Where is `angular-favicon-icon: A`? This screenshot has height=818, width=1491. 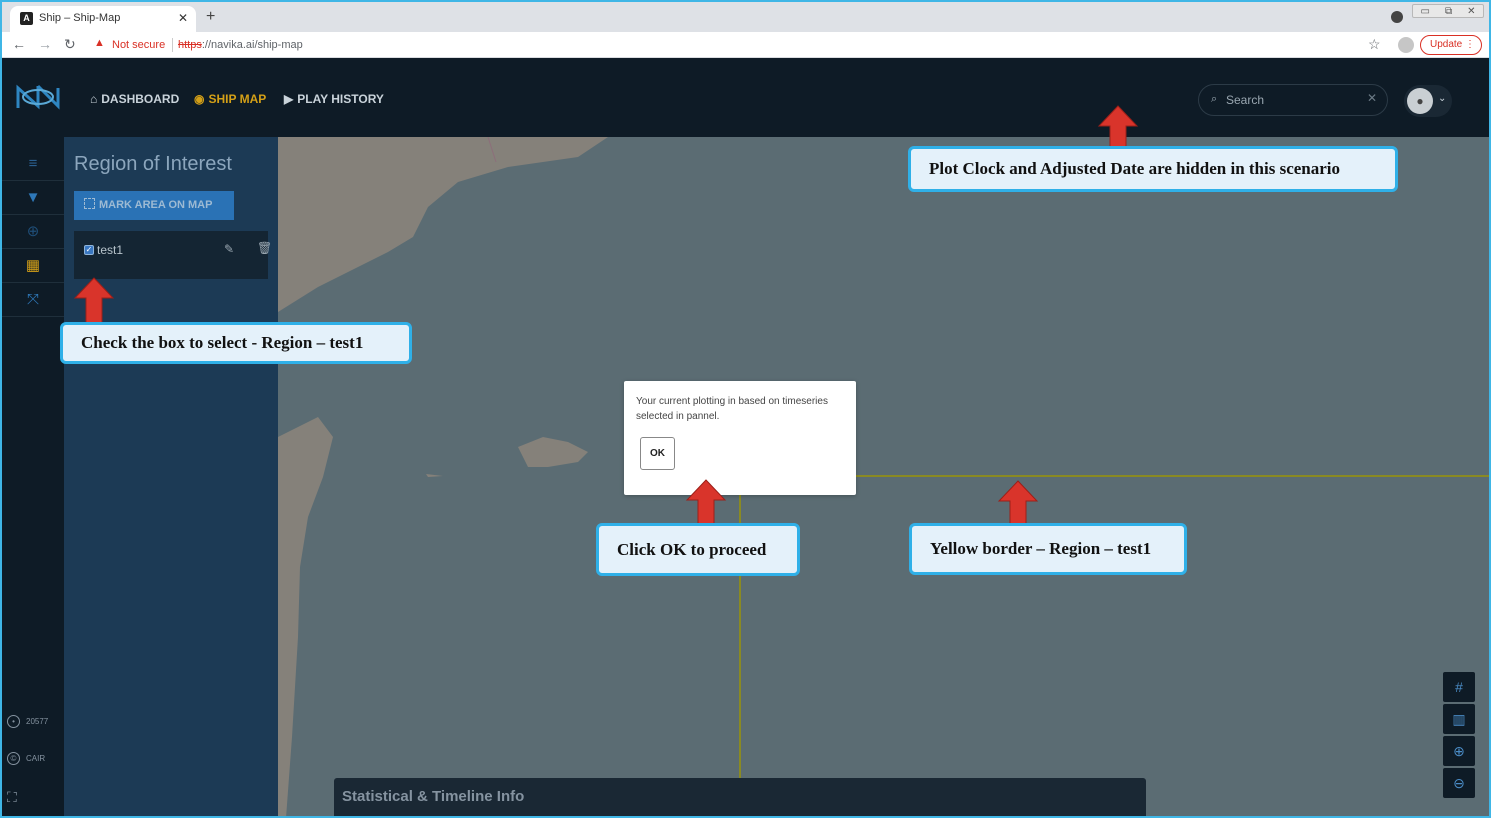
angular-favicon-icon: A is located at coordinates (26, 18).